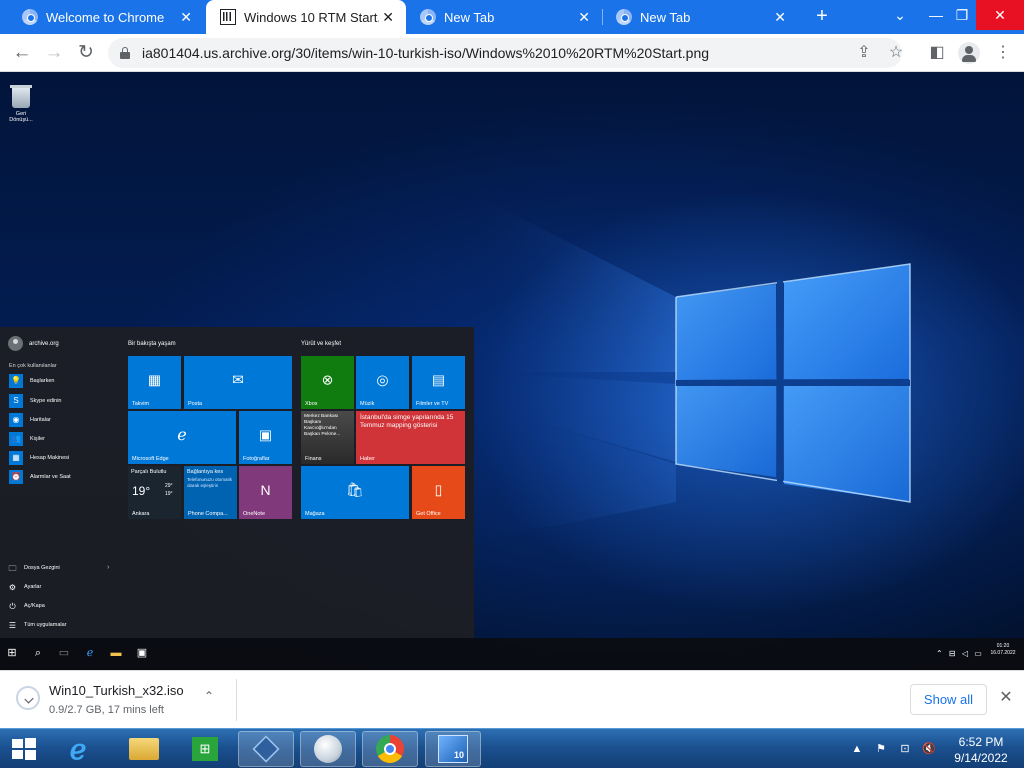  I want to click on chevron-up-icon: ⌃, so click(209, 696).